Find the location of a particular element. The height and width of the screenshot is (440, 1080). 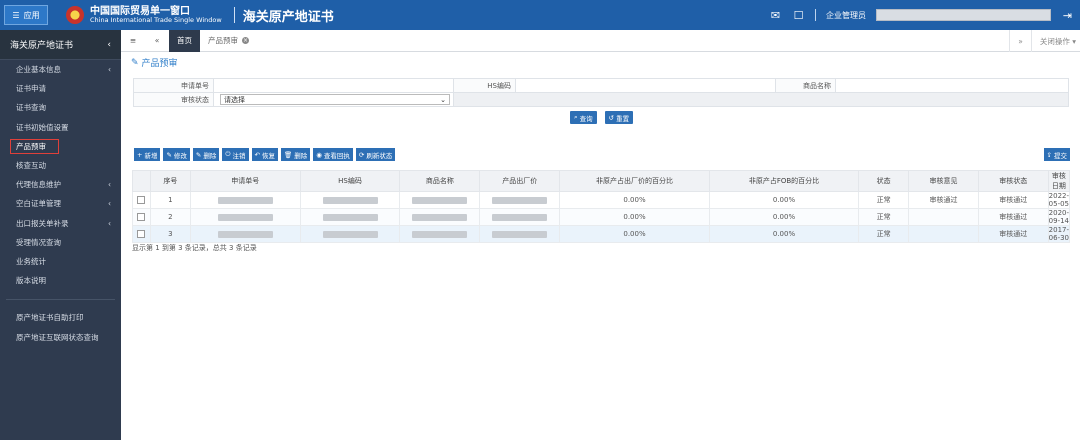

hamburger-icon: ≡ is located at coordinates (133, 40).